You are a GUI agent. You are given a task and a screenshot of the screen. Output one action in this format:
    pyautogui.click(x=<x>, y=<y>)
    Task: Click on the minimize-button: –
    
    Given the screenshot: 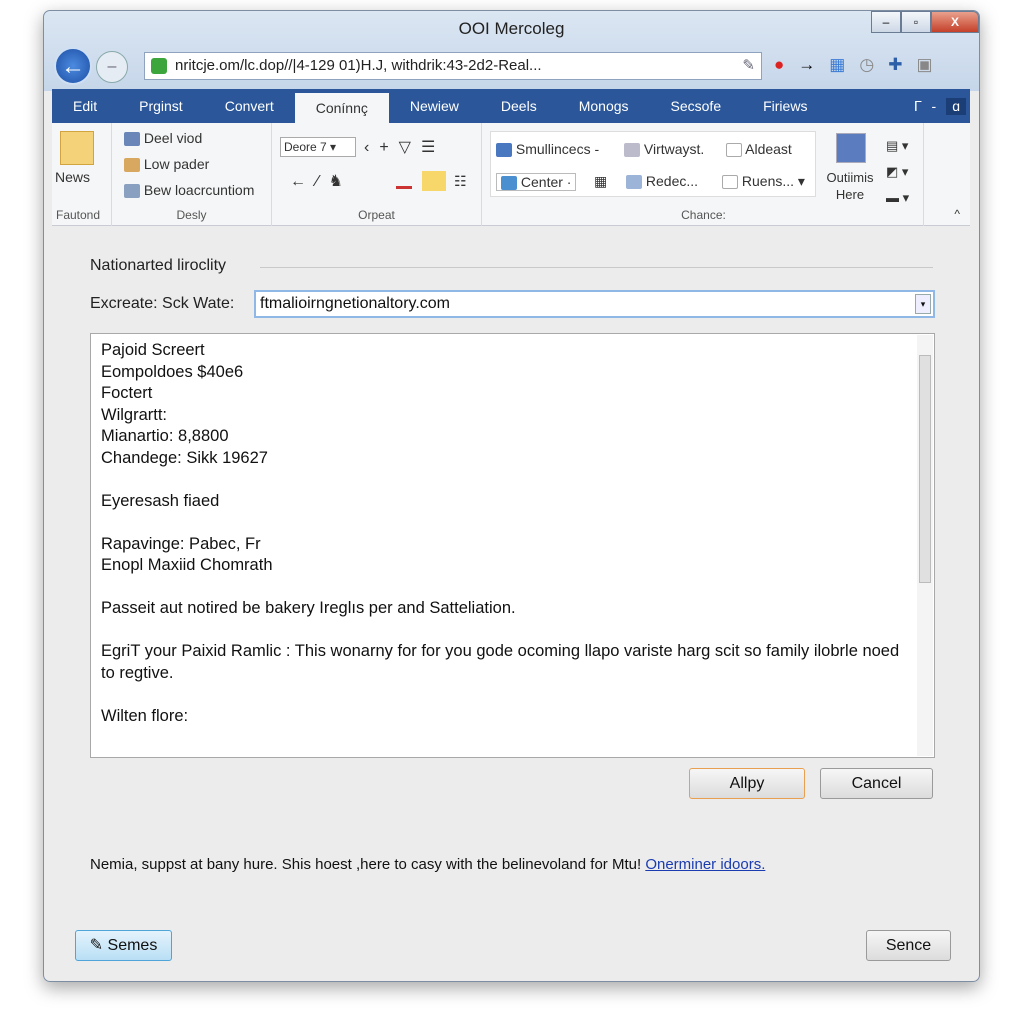 What is the action you would take?
    pyautogui.click(x=886, y=22)
    